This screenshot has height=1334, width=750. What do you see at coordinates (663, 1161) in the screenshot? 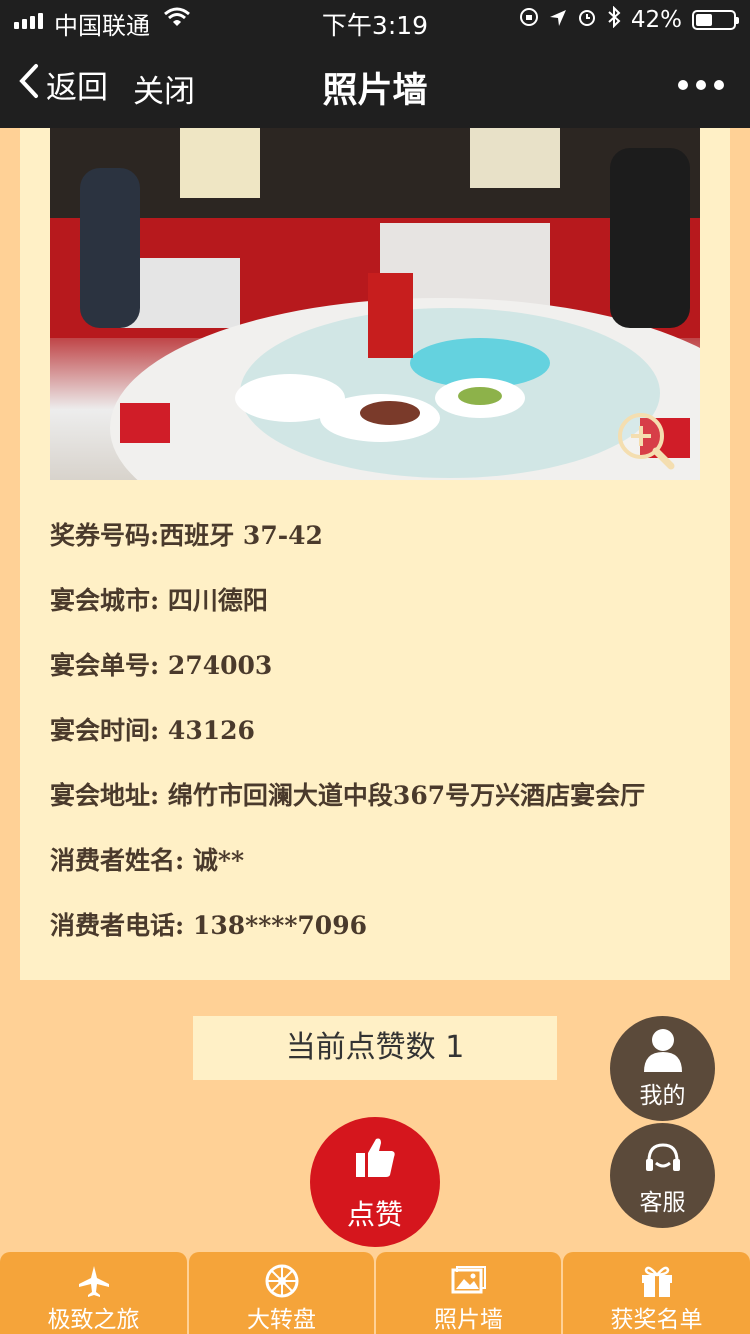
I see `headset-icon` at bounding box center [663, 1161].